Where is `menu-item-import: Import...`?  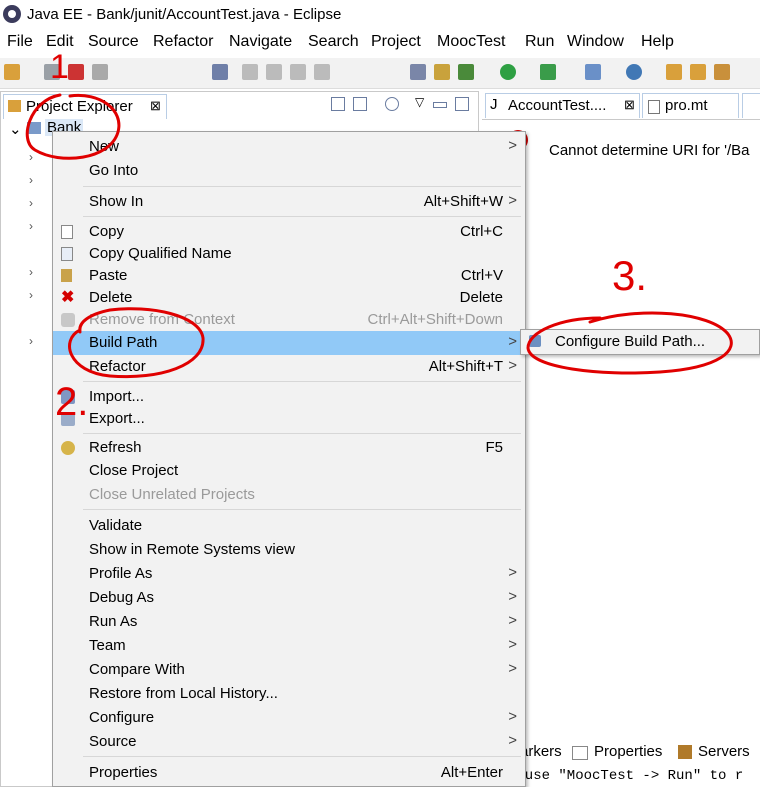 menu-item-import: Import... is located at coordinates (289, 397).